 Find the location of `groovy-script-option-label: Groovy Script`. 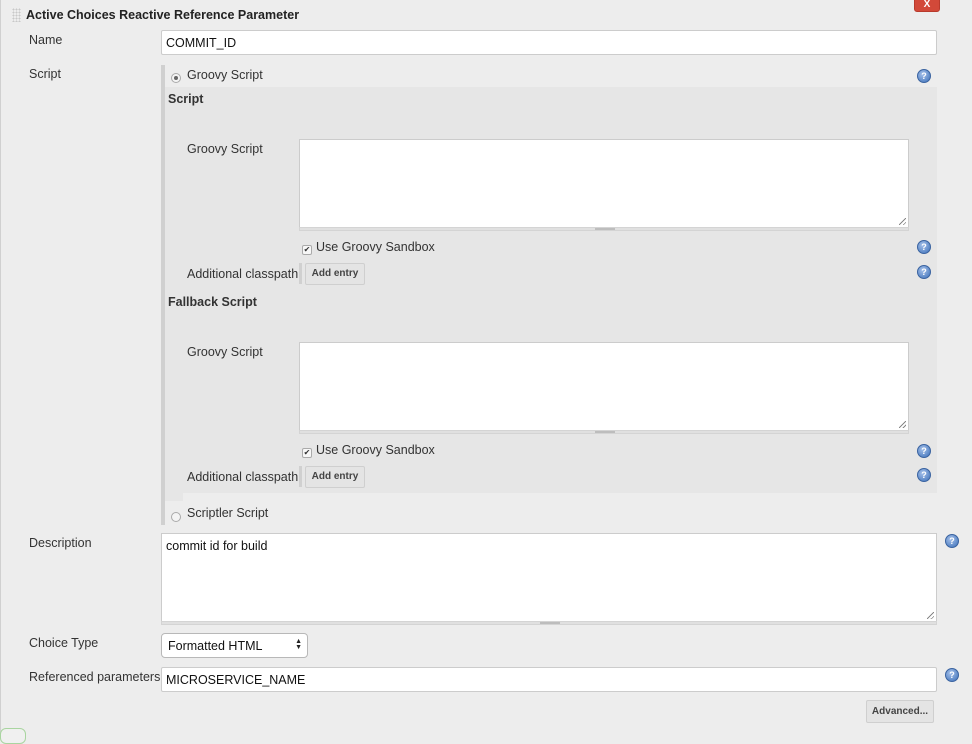

groovy-script-option-label: Groovy Script is located at coordinates (225, 75).